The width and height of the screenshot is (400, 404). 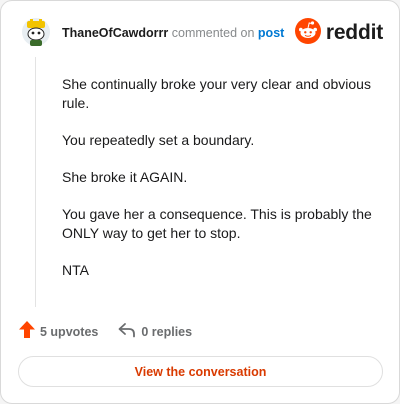 I want to click on upvote-count: 5 upvotes, so click(x=69, y=332).